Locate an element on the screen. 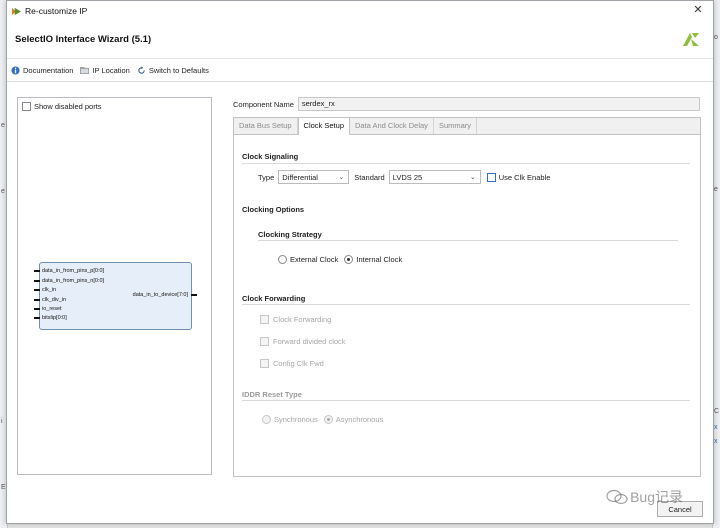 This screenshot has width=720, height=528. port-label: data_in_to_device[7:0] is located at coordinates (160, 295).